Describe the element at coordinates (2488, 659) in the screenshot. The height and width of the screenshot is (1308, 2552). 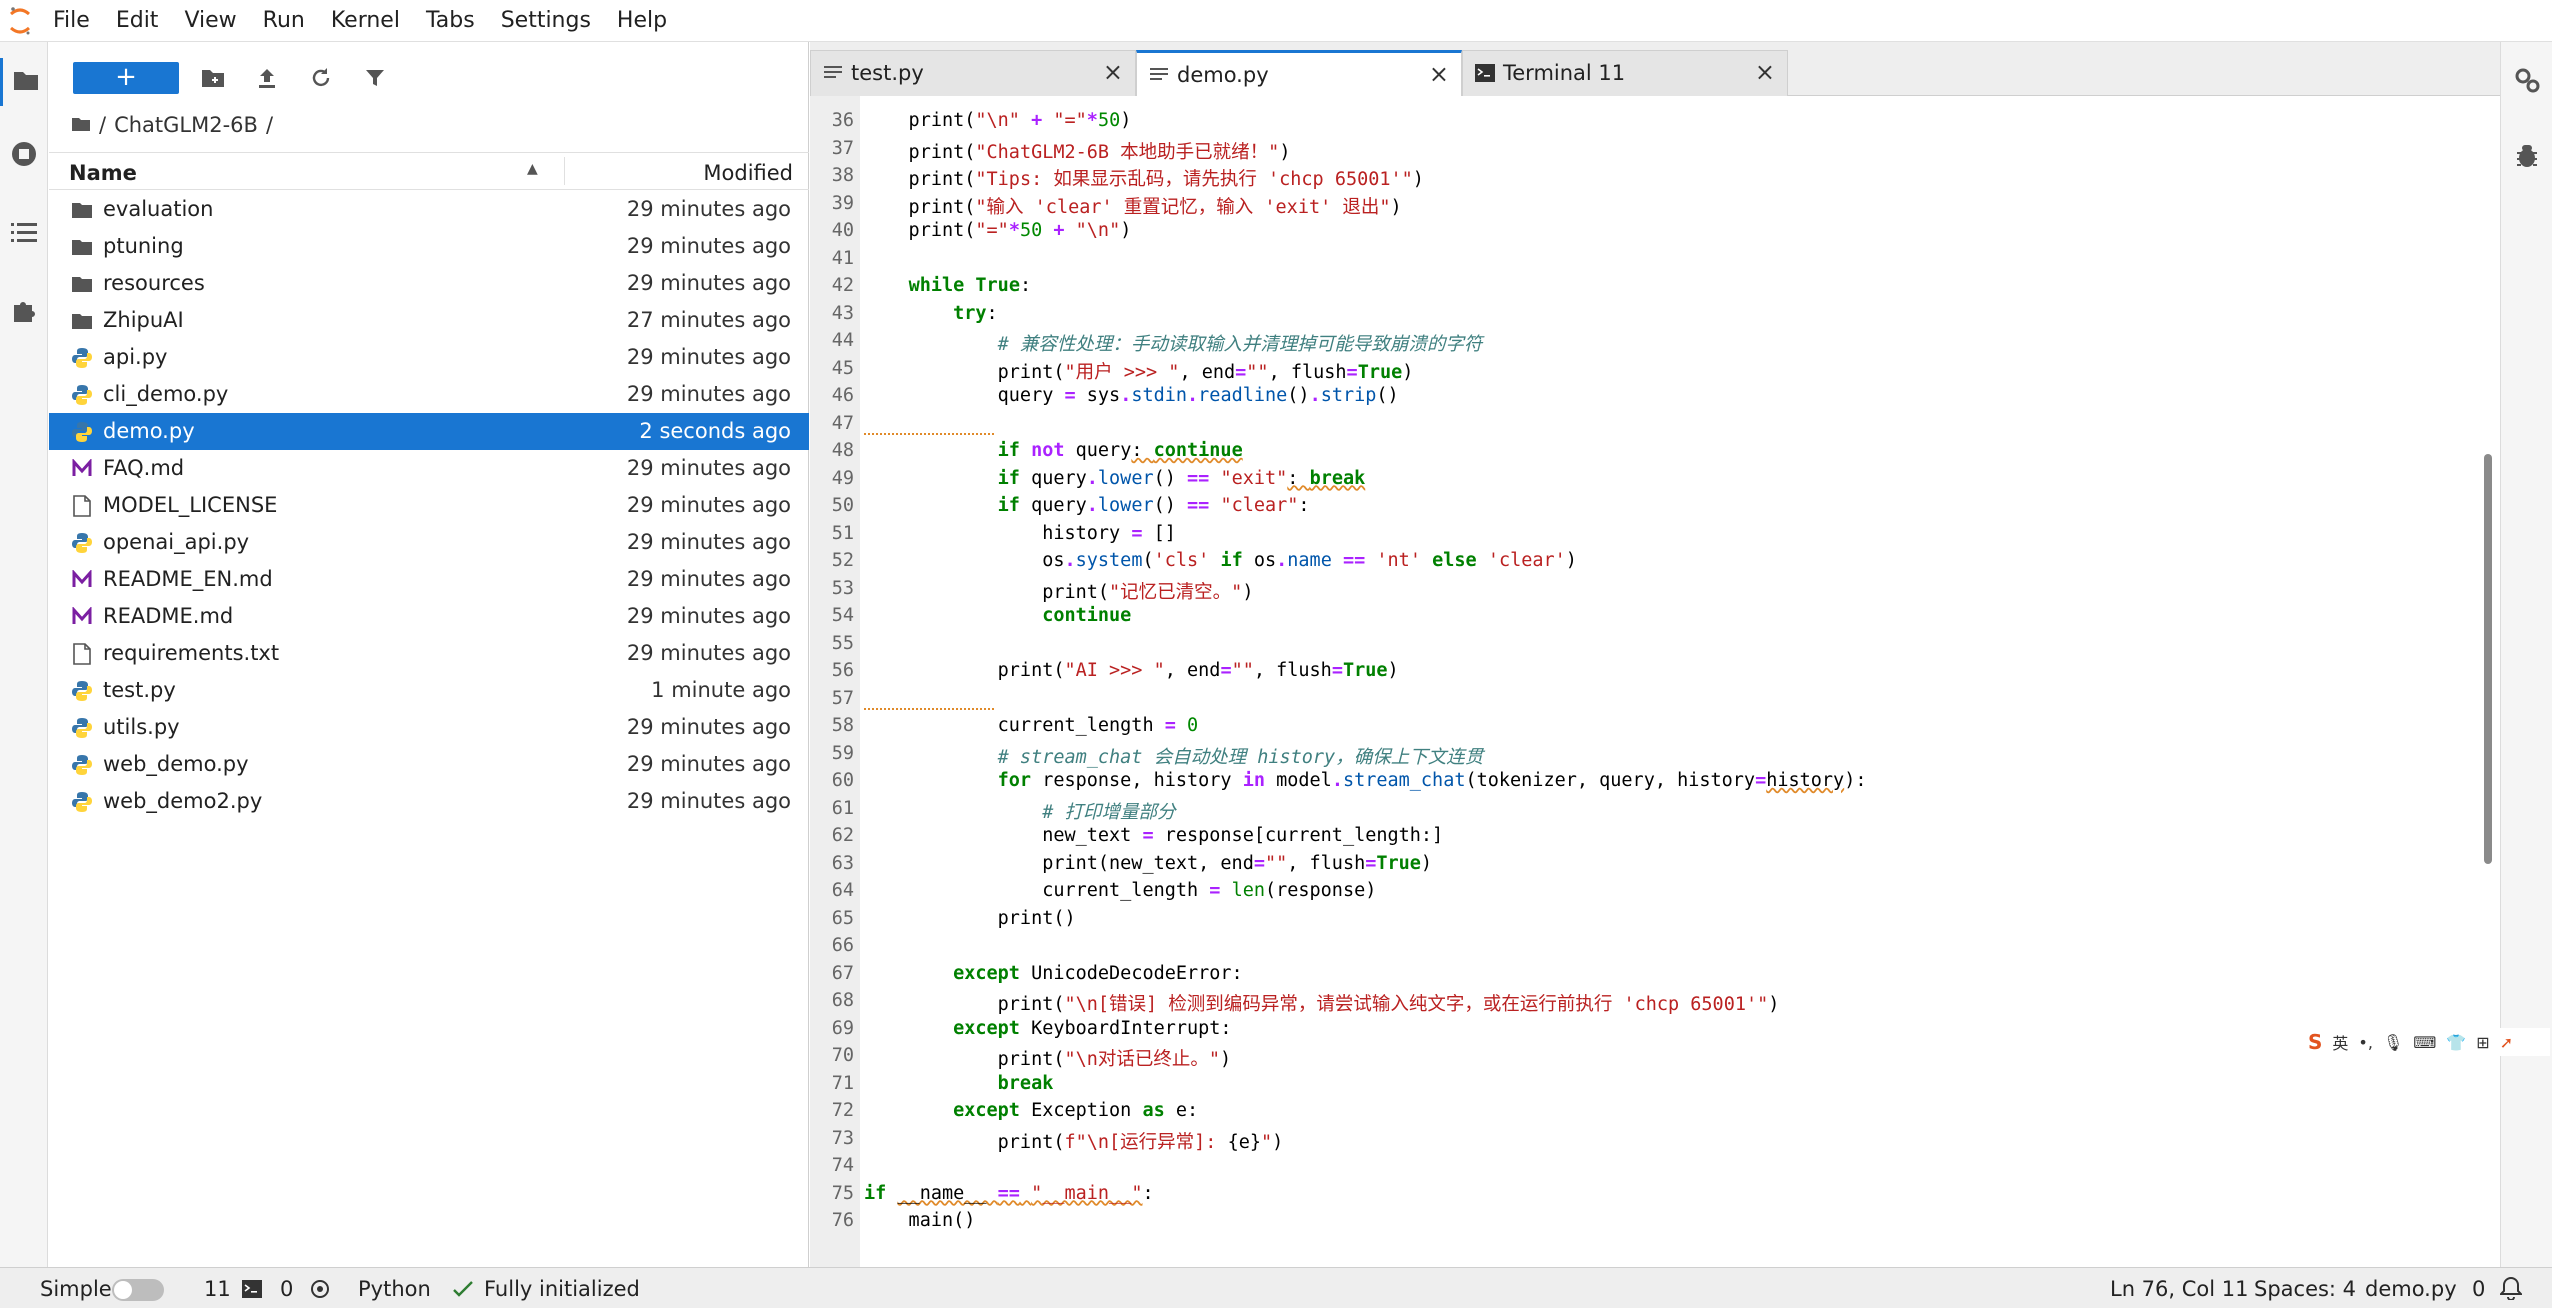
I see `scrollbar-thumb` at that location.